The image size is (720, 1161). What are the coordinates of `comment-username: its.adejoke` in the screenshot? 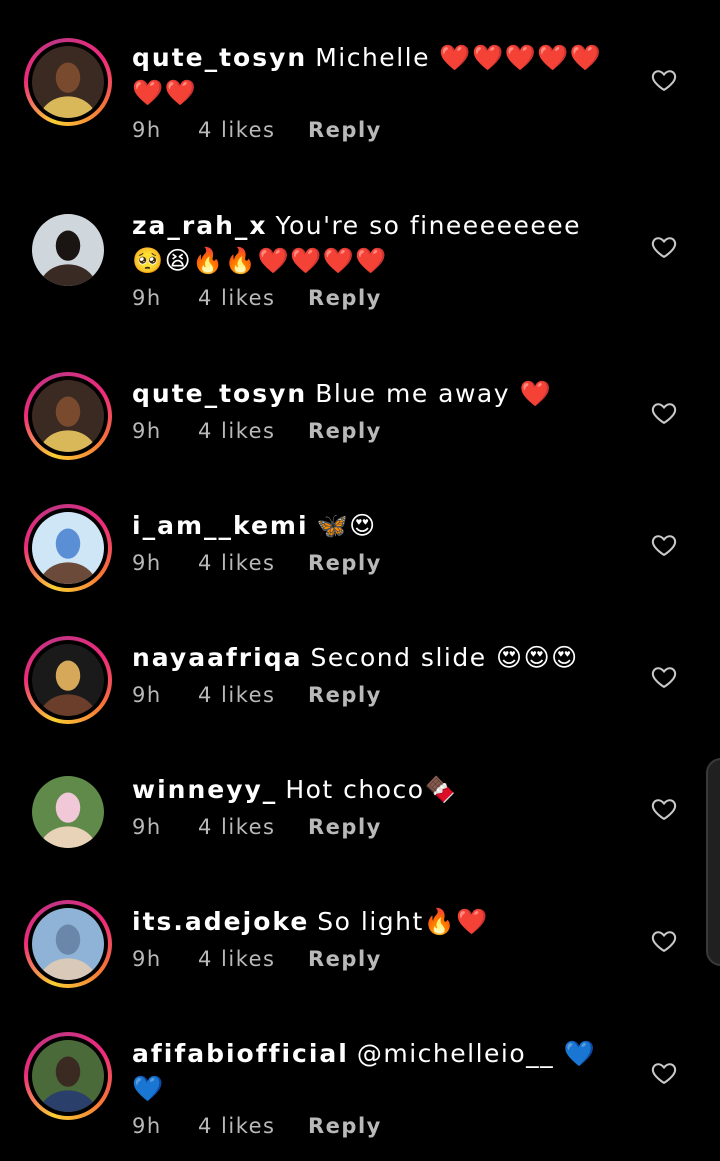 It's located at (220, 921).